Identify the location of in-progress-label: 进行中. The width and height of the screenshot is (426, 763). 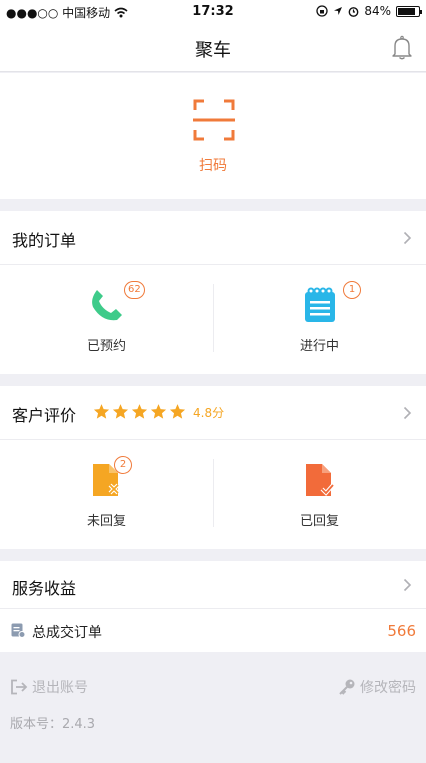
(319, 346).